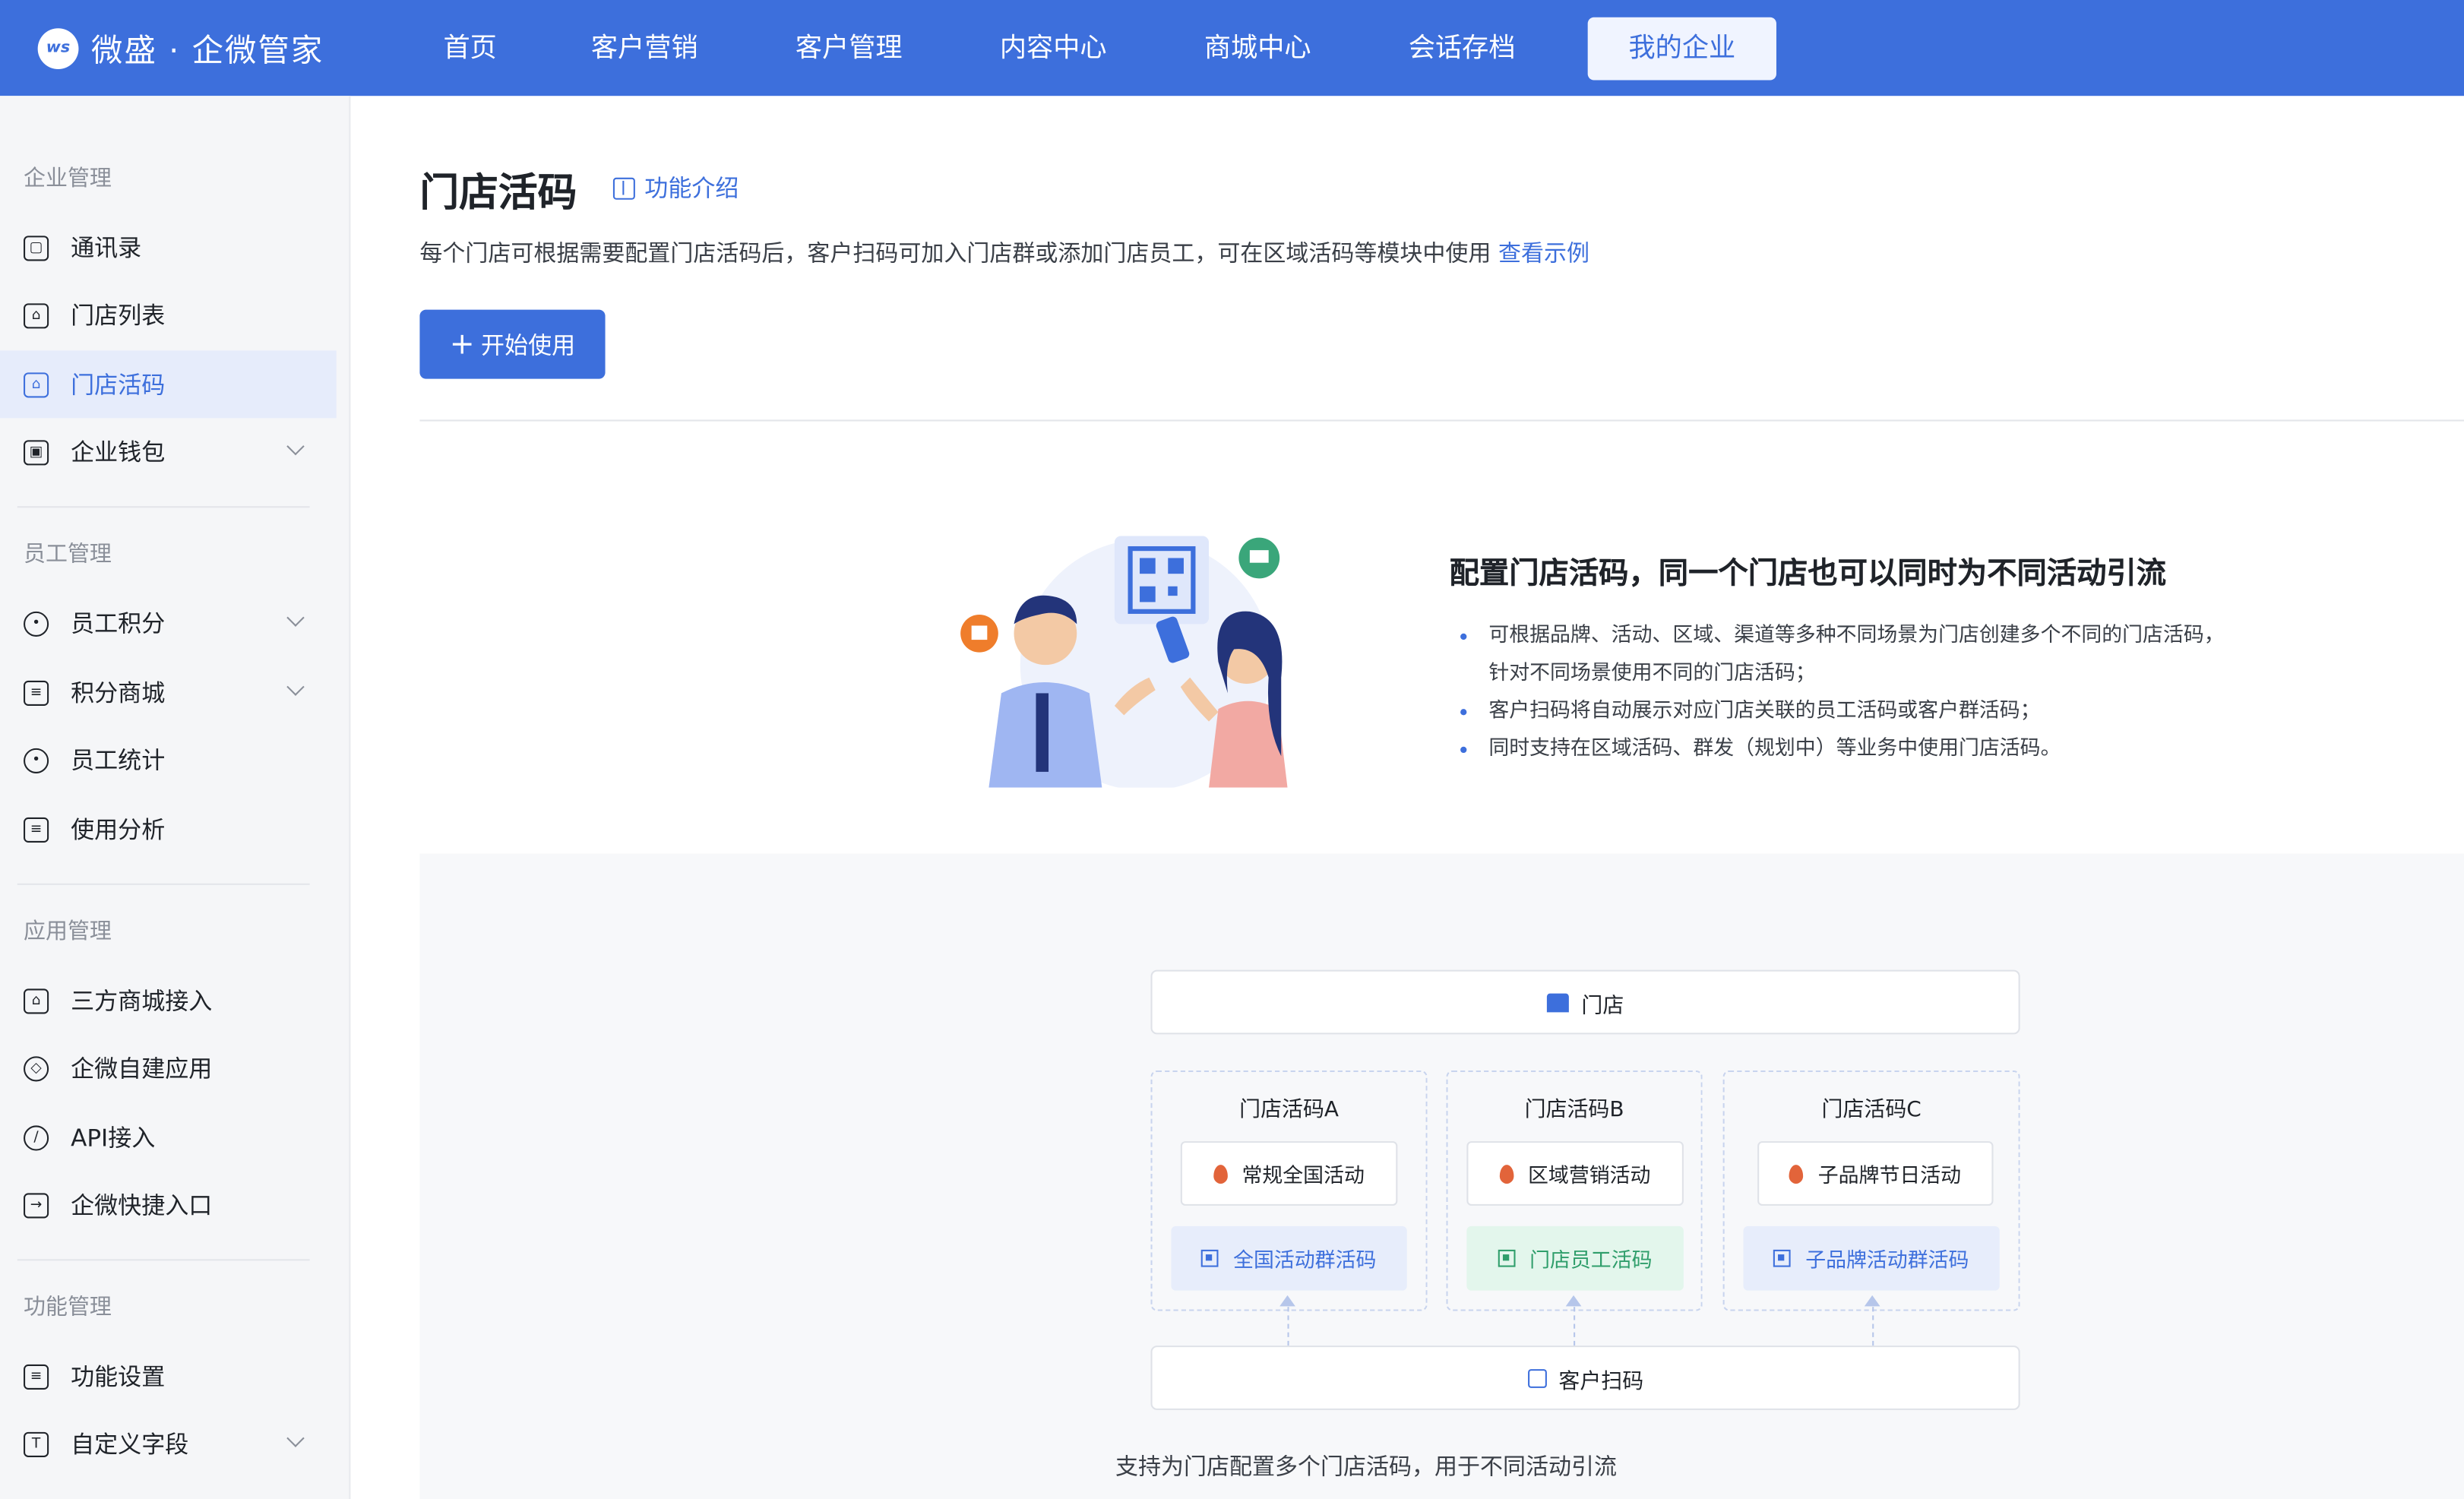  What do you see at coordinates (36, 248) in the screenshot?
I see `contacts-icon: ▢` at bounding box center [36, 248].